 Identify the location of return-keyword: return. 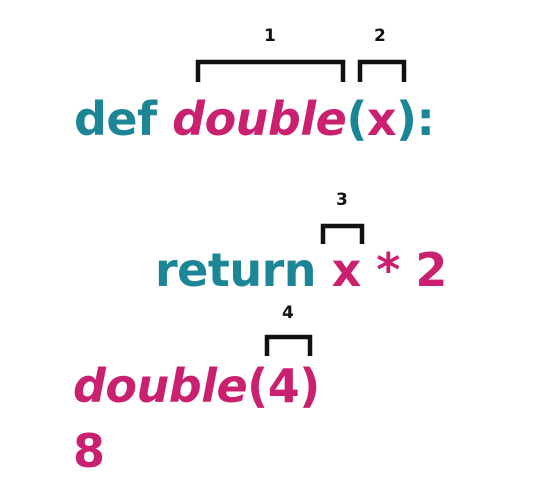
(236, 270).